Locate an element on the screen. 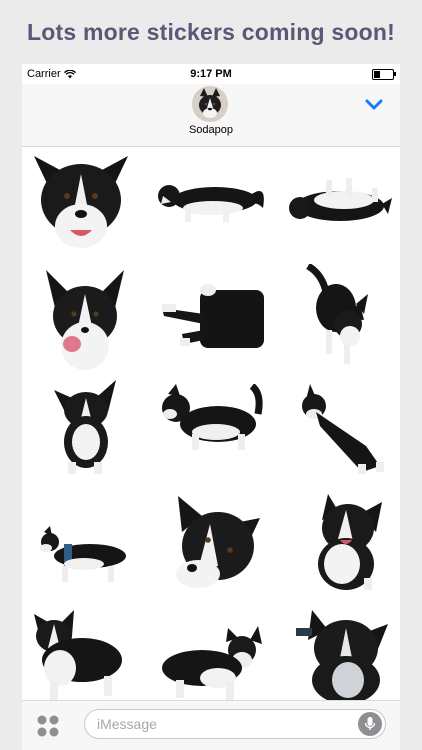 The image size is (422, 750). clock: 9:17 PM is located at coordinates (211, 74).